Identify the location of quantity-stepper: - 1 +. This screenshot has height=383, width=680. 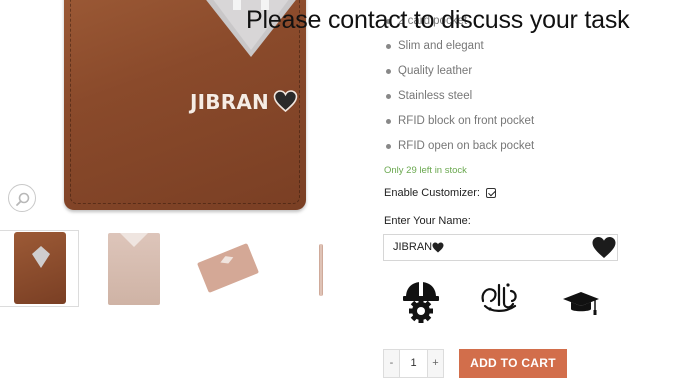
(413, 363).